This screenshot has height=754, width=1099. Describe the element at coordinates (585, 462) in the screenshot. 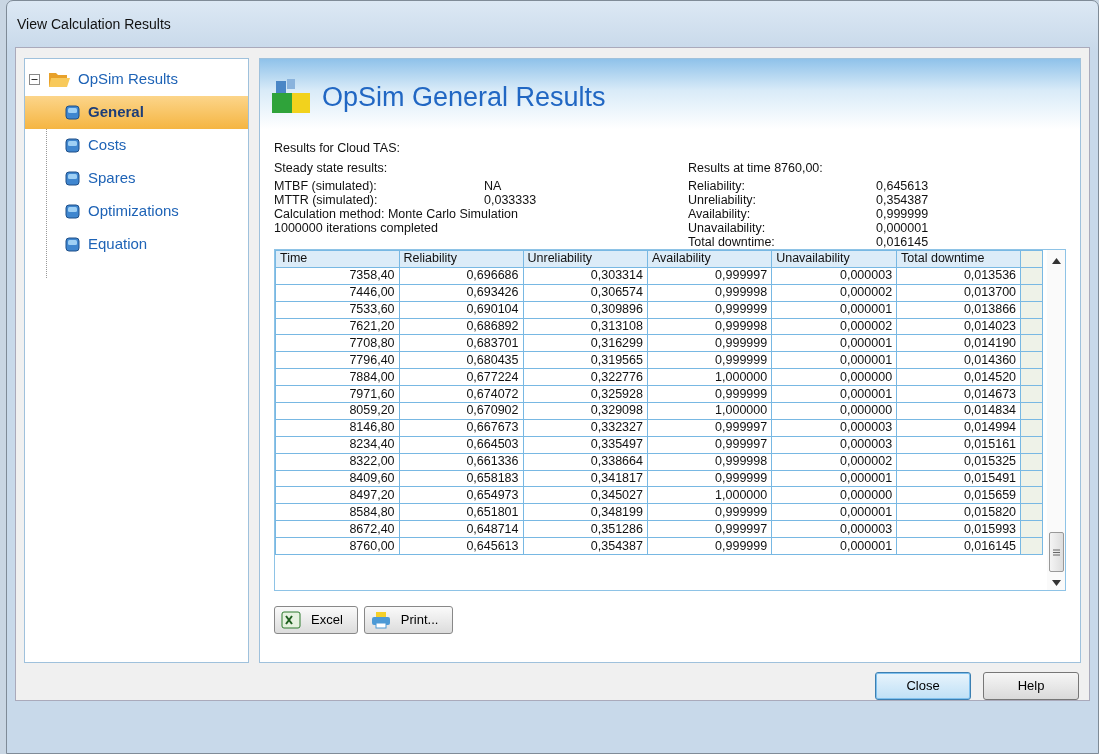

I see `table-cell: 0,338664` at that location.